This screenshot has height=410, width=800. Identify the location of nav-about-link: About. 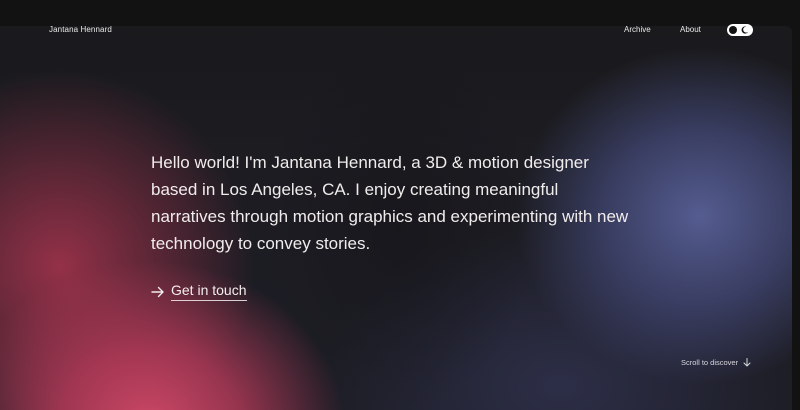
(690, 29).